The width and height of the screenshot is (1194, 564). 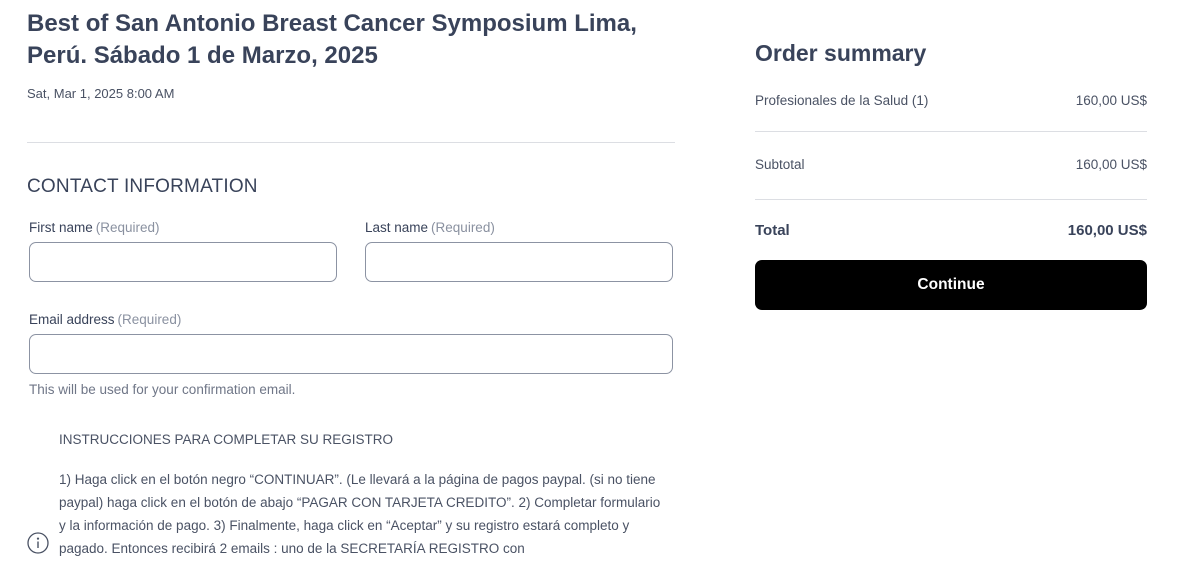 I want to click on email-label-text: Email address, so click(x=72, y=319).